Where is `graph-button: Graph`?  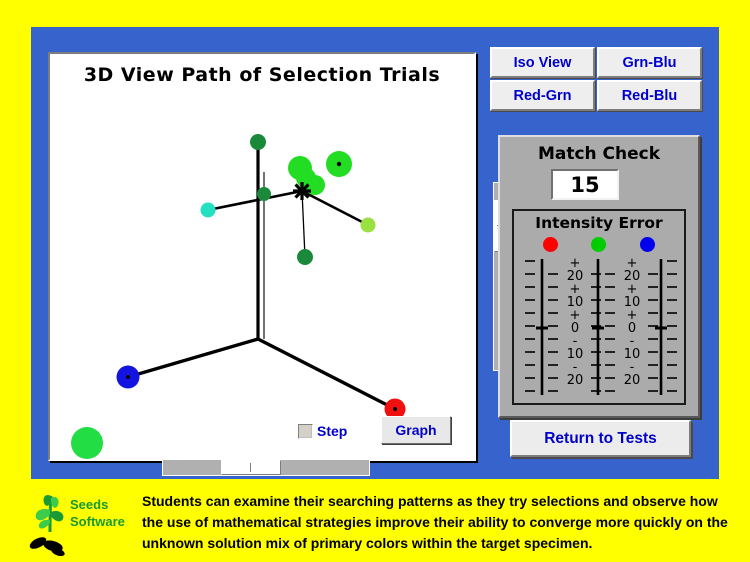
graph-button: Graph is located at coordinates (416, 430).